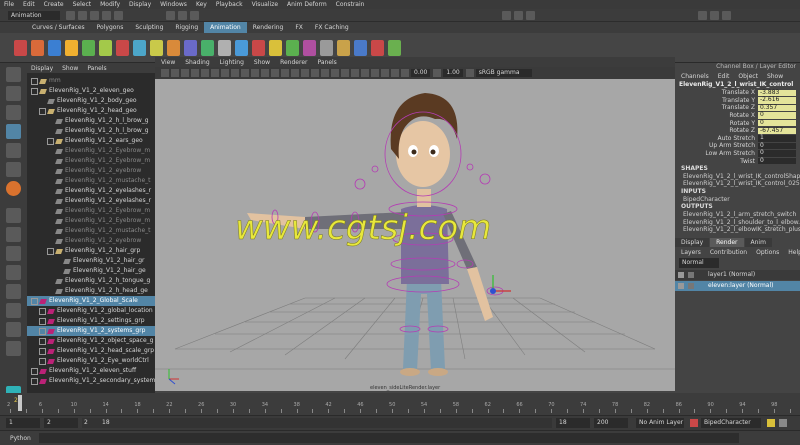 This screenshot has height=445, width=800. I want to click on camera-attributes-icon, so click(175, 73).